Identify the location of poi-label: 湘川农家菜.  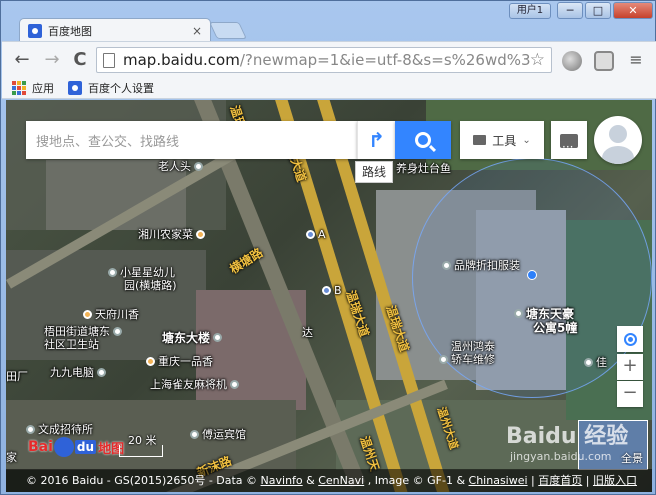
(165, 234).